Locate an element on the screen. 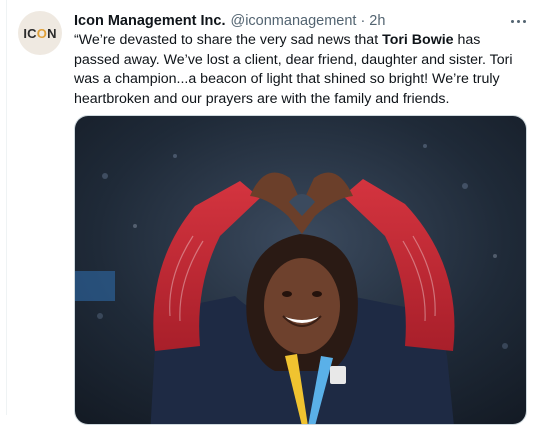 This screenshot has height=425, width=539. author-name: Icon Management Inc. is located at coordinates (149, 21).